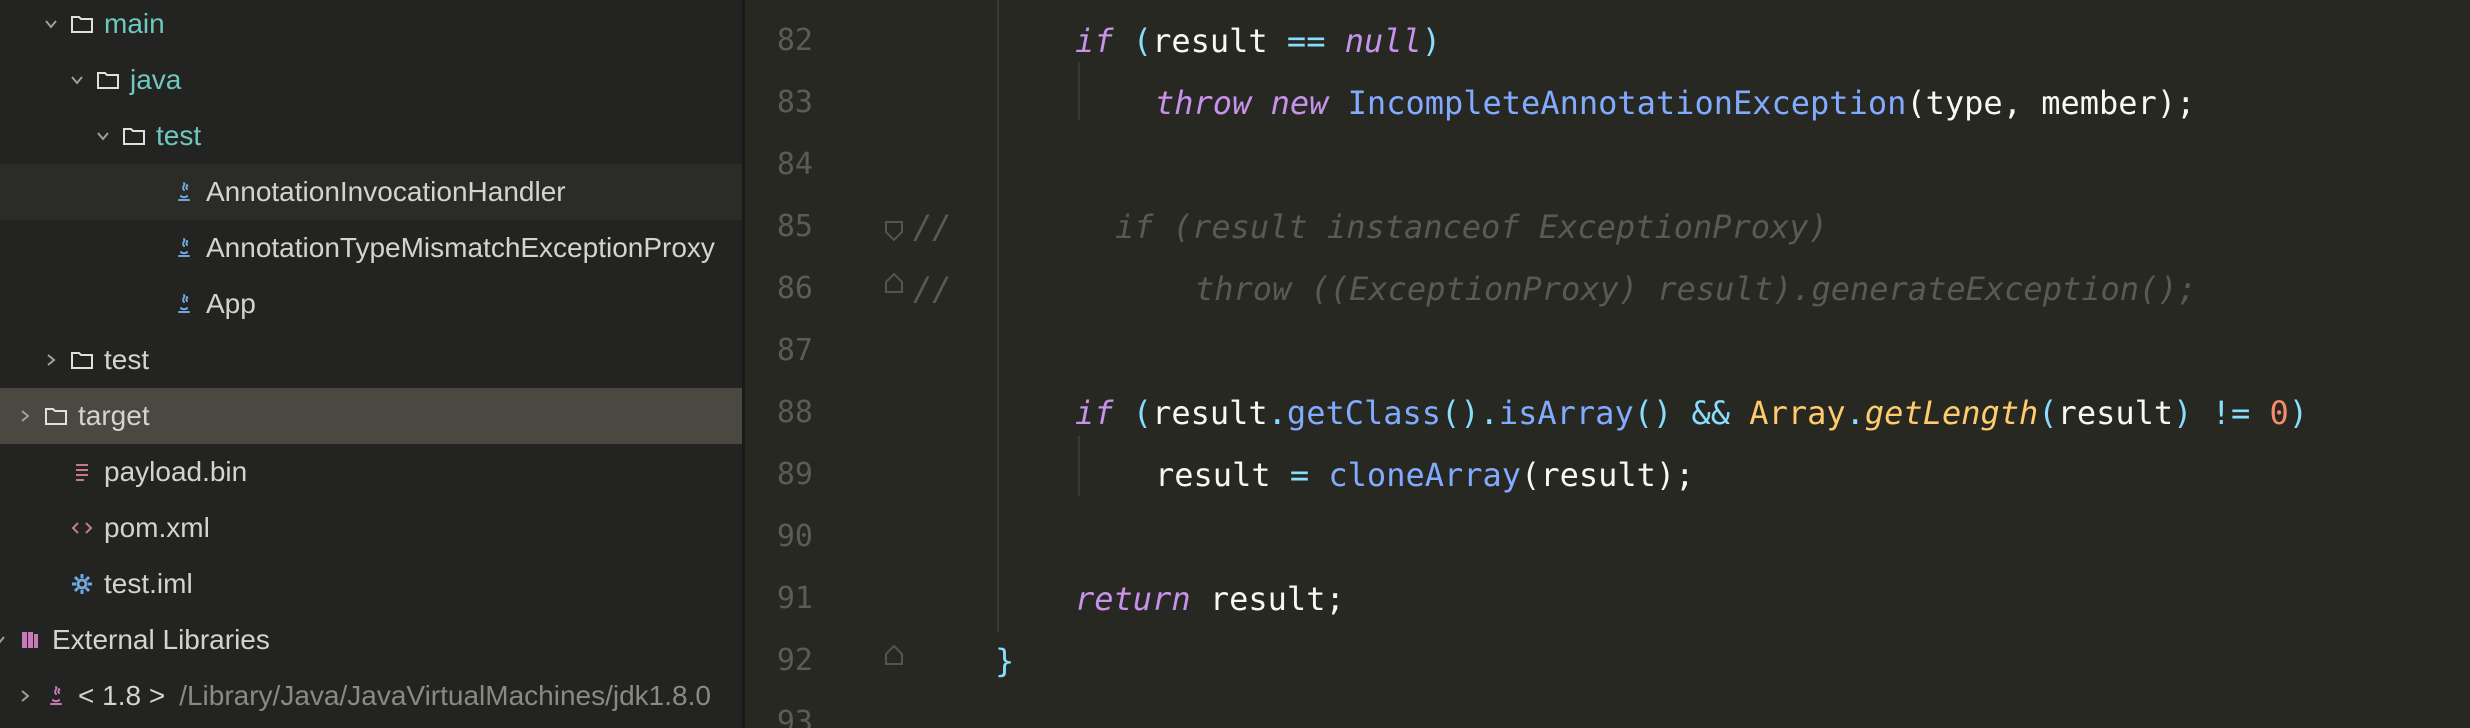  Describe the element at coordinates (176, 471) in the screenshot. I see `tree-item-label: payload.bin` at that location.